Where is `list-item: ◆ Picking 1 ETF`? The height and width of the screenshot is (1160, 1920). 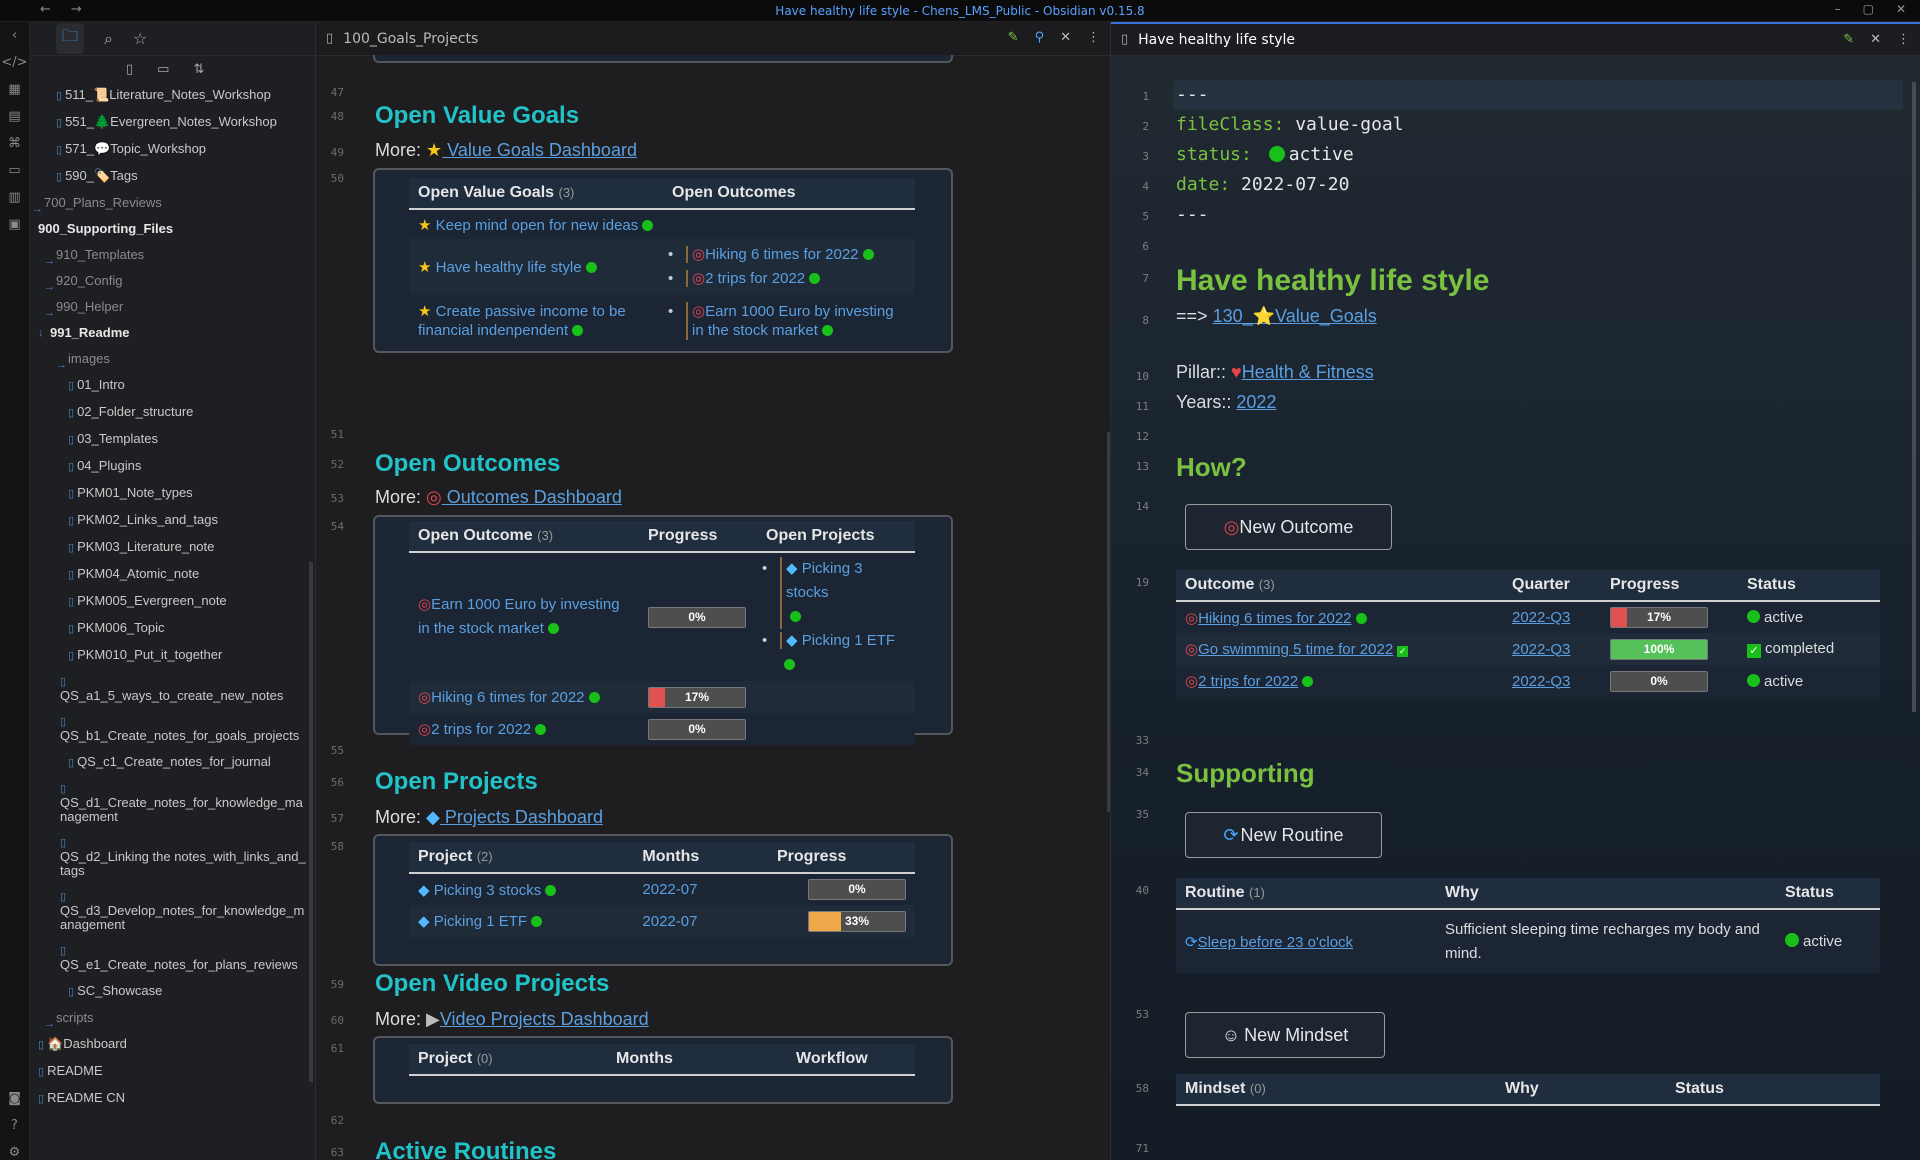
list-item: ◆ Picking 1 ETF is located at coordinates (834, 653).